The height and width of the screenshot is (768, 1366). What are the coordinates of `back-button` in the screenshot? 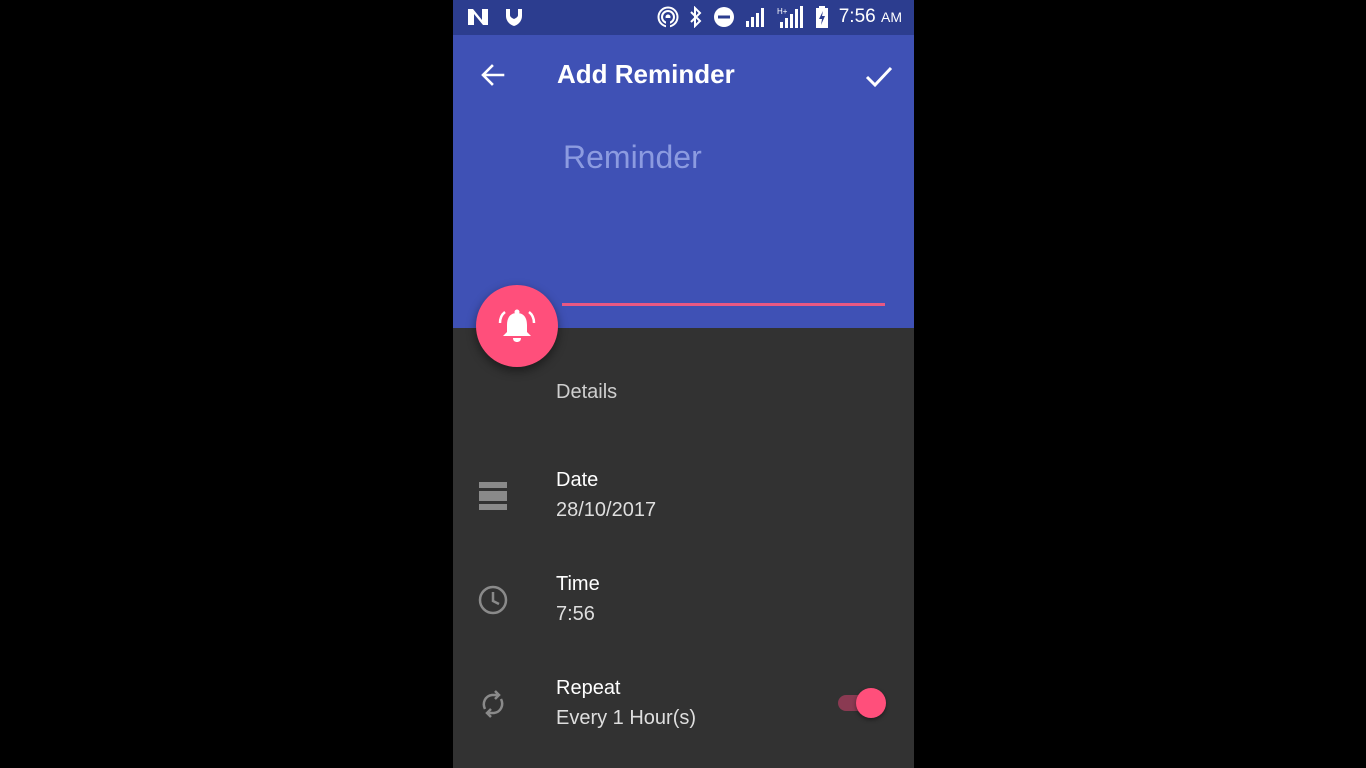 It's located at (493, 75).